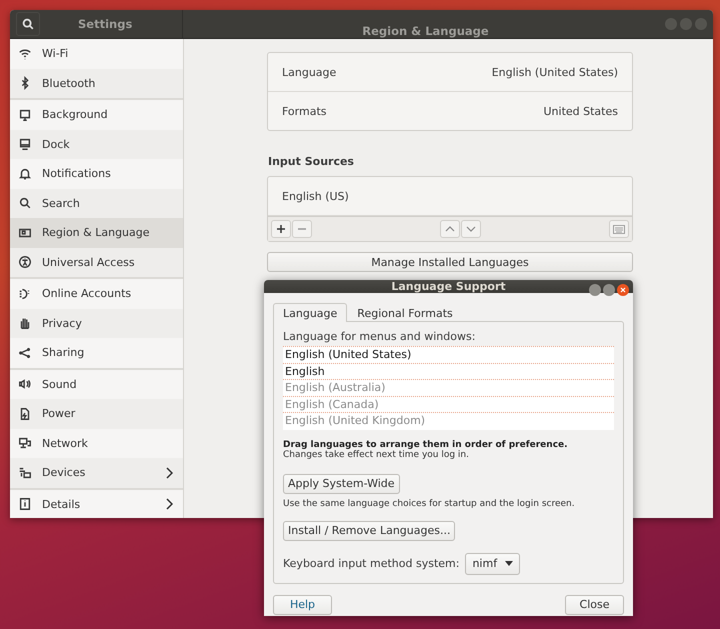 The width and height of the screenshot is (720, 629). What do you see at coordinates (105, 24) in the screenshot?
I see `sidebar-title: Settings` at bounding box center [105, 24].